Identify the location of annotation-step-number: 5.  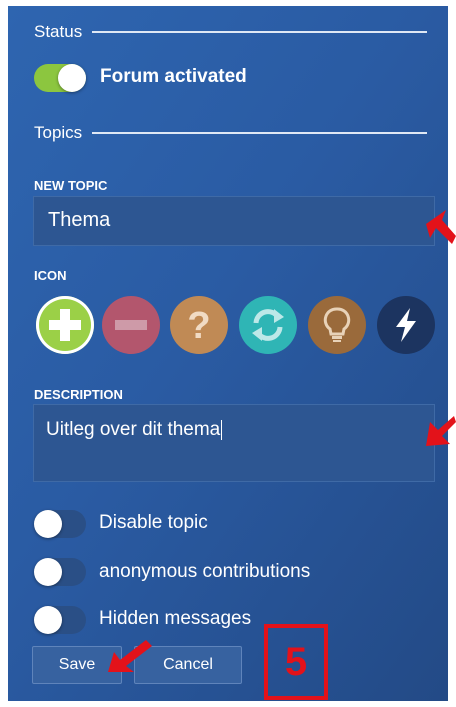
(296, 661).